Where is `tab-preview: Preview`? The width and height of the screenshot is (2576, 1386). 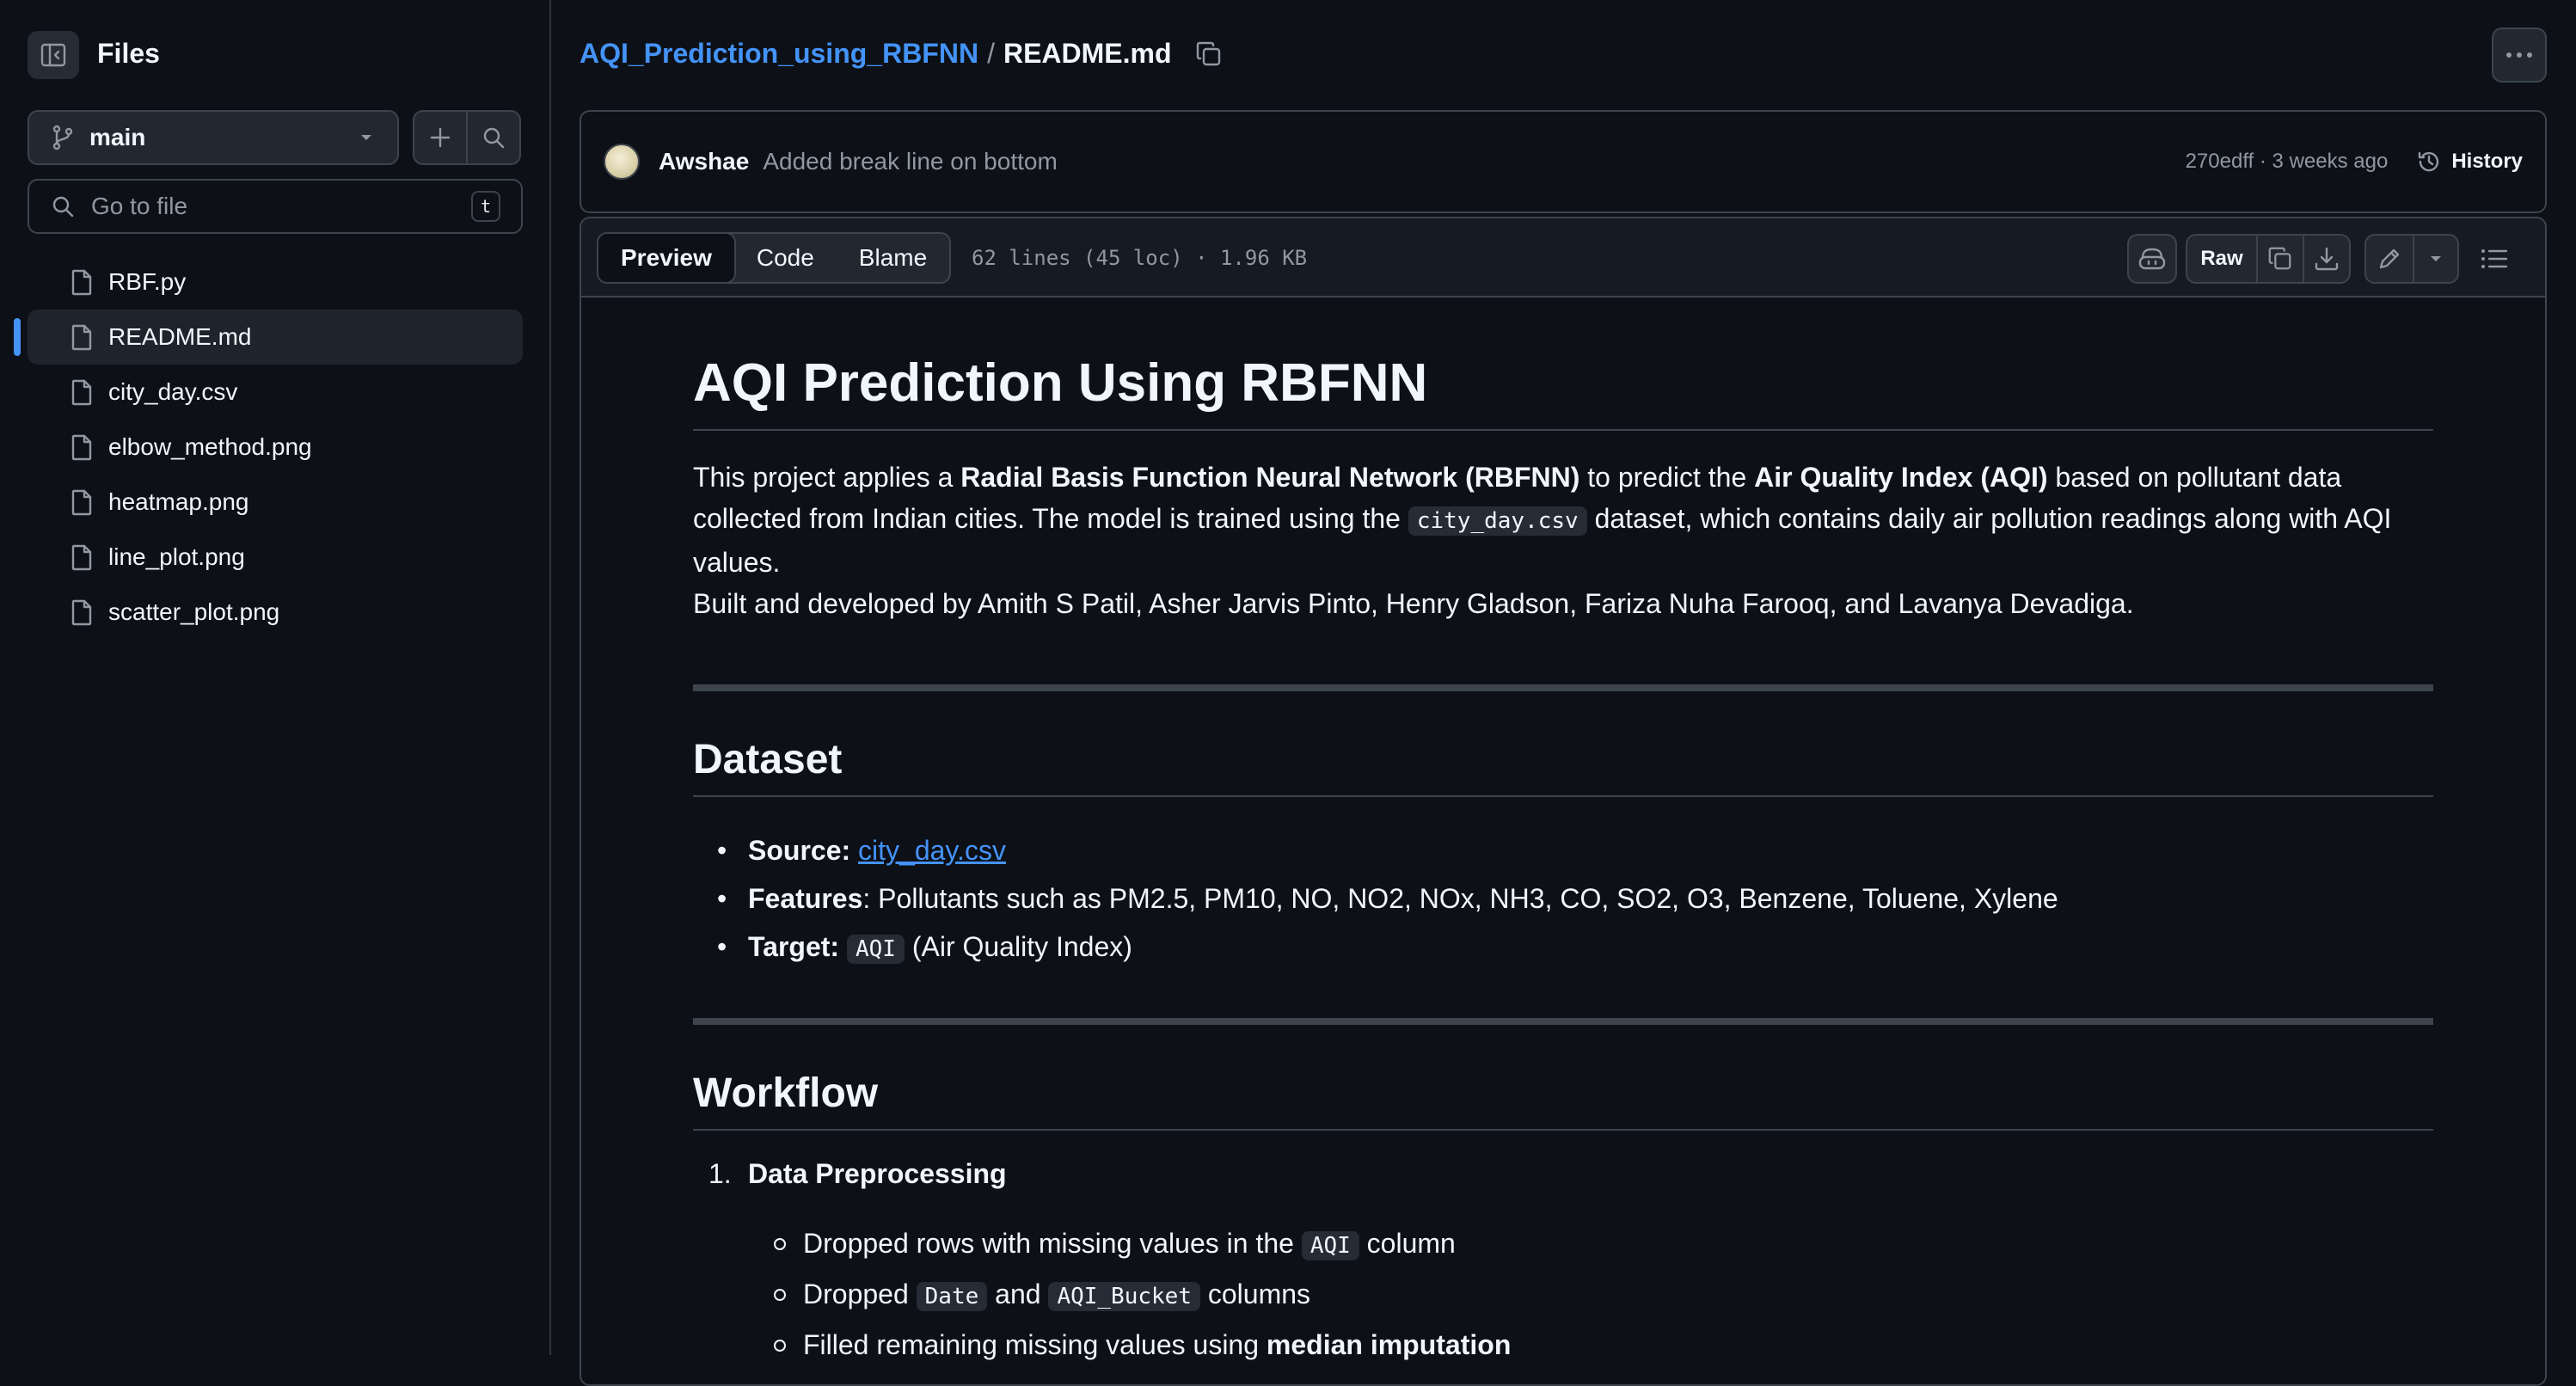
tab-preview: Preview is located at coordinates (667, 258).